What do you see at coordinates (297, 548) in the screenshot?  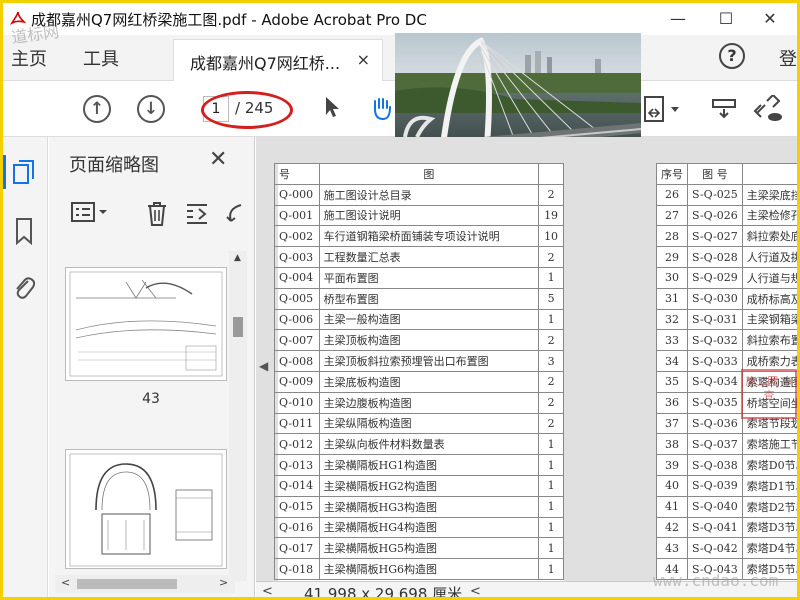 I see `cell-code: Q-017` at bounding box center [297, 548].